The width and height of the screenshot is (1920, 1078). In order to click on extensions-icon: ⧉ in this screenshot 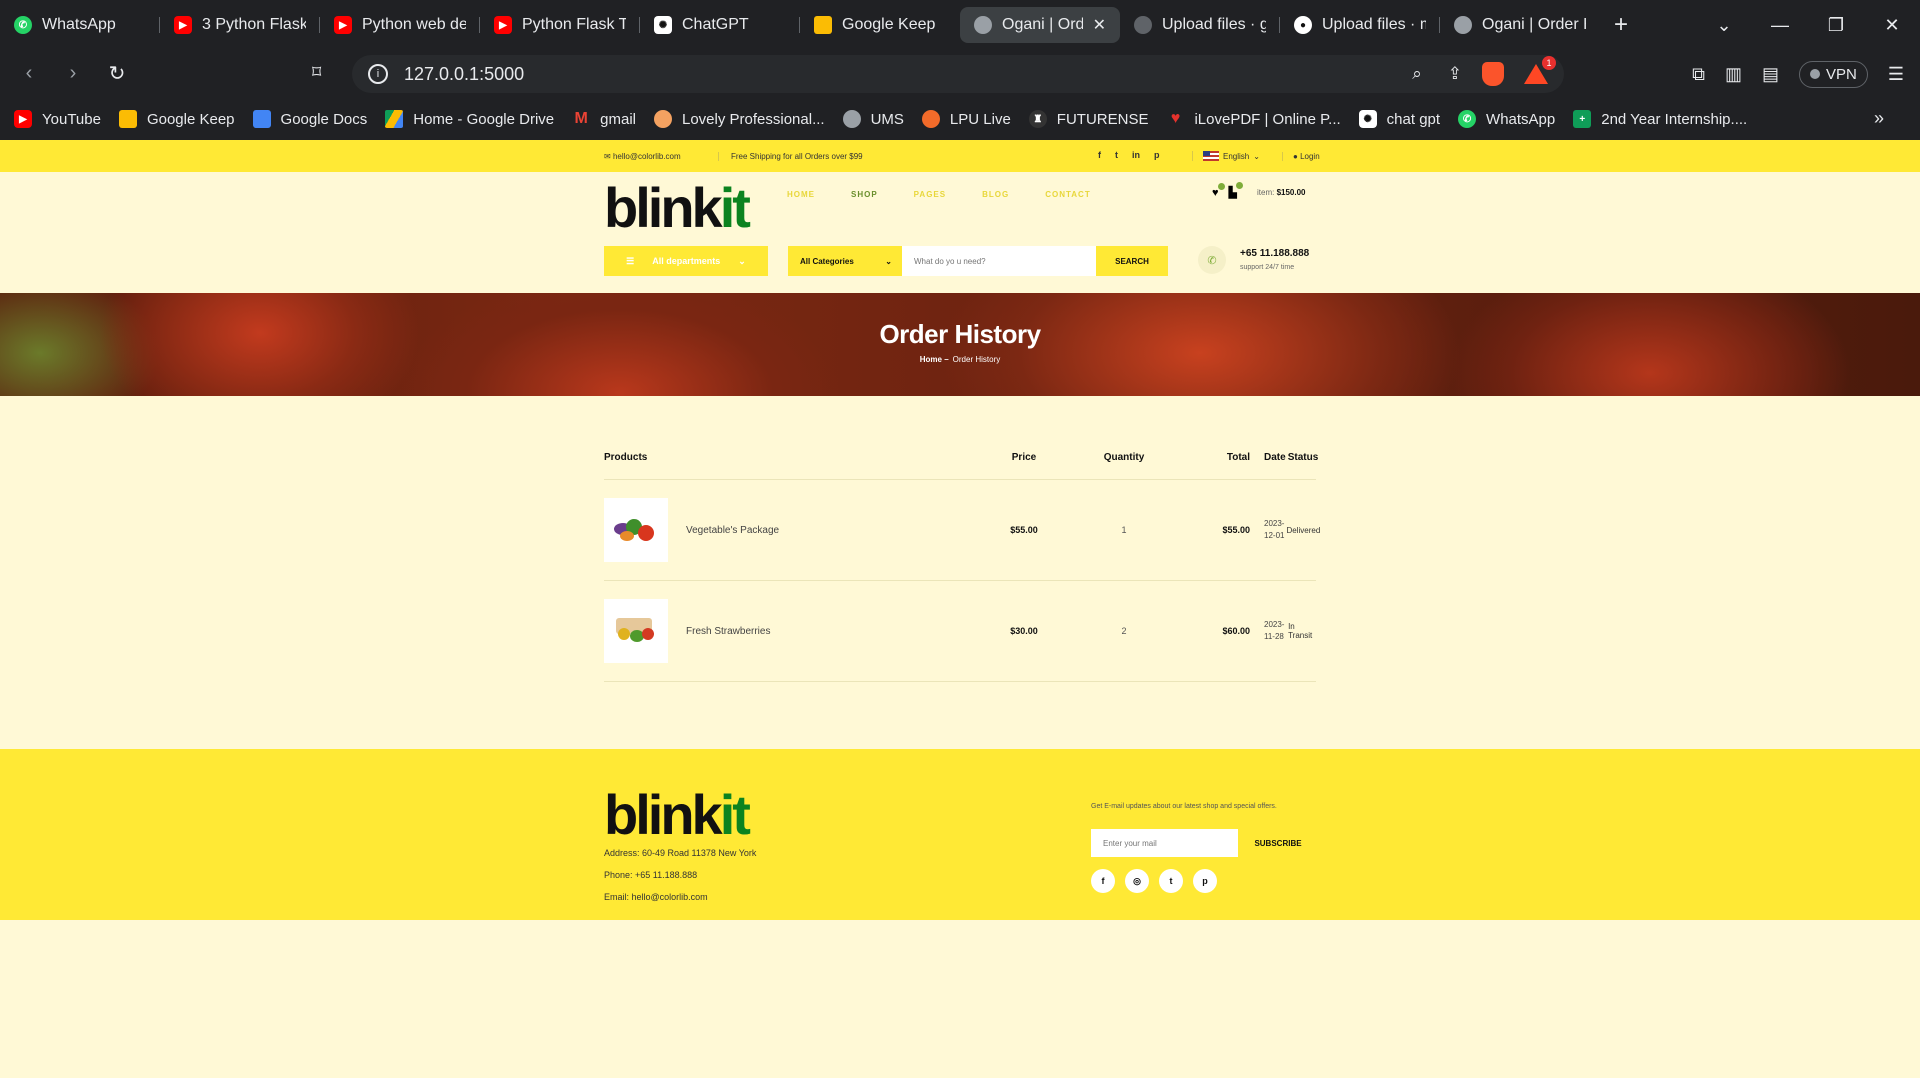, I will do `click(1698, 74)`.